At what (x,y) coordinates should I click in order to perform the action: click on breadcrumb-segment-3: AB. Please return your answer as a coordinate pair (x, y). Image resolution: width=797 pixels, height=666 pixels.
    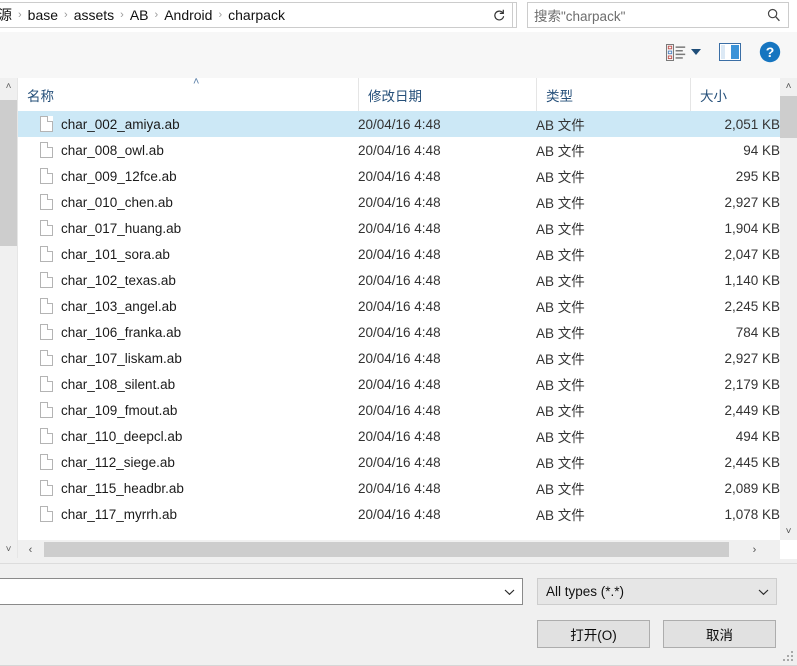
    Looking at the image, I should click on (139, 15).